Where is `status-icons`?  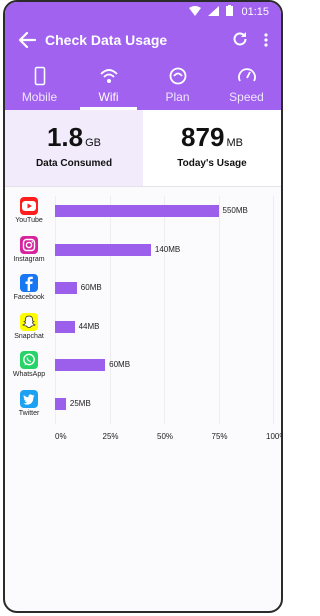
status-icons is located at coordinates (211, 10).